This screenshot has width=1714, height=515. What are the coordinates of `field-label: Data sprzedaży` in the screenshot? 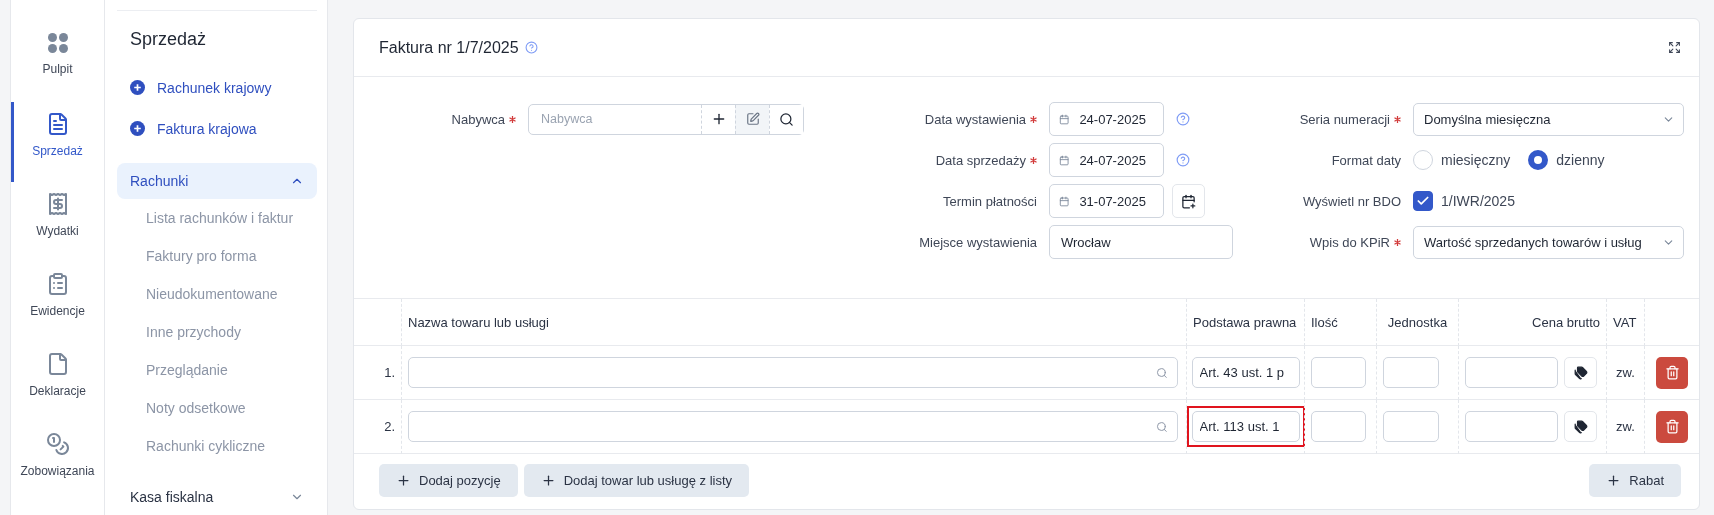 It's located at (986, 160).